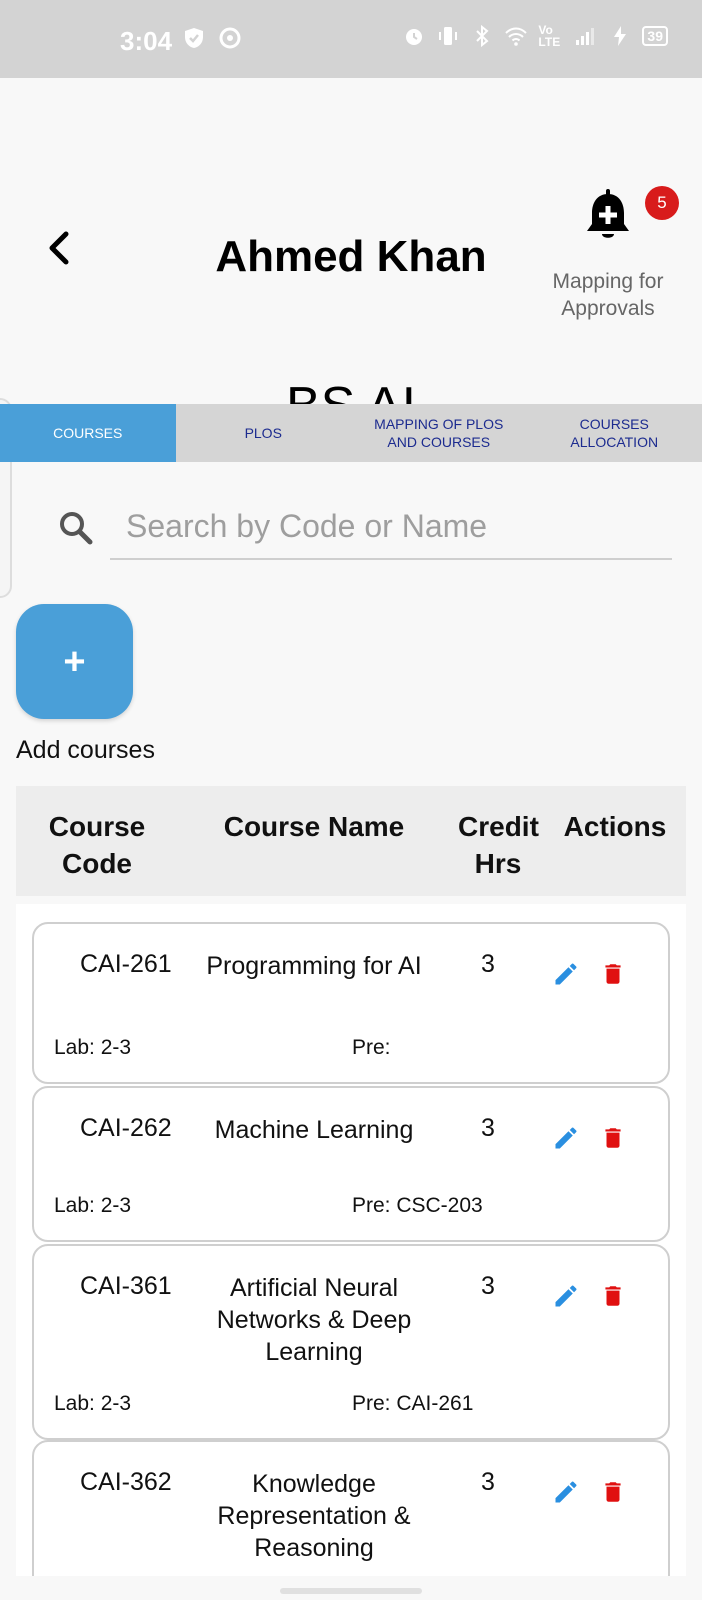  What do you see at coordinates (620, 36) in the screenshot?
I see `charging-icon` at bounding box center [620, 36].